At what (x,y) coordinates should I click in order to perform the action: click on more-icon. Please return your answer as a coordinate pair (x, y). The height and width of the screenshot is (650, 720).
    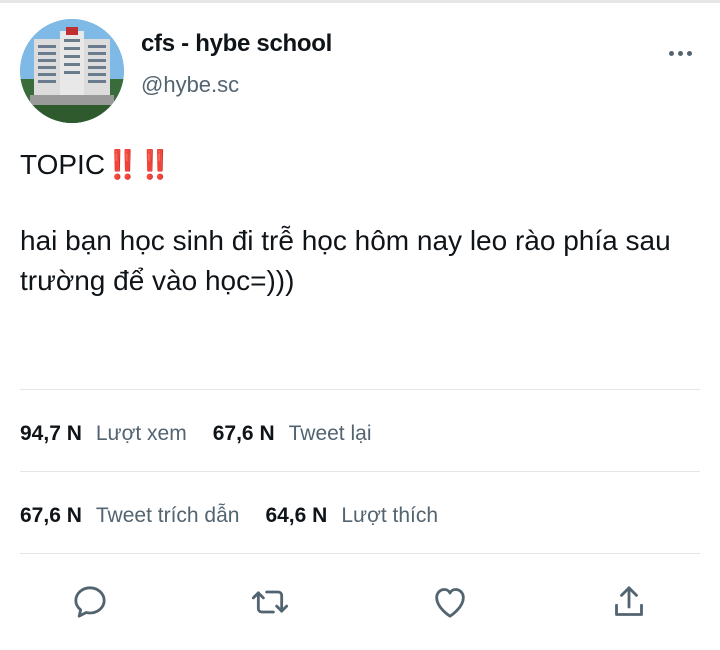
    Looking at the image, I should click on (680, 53).